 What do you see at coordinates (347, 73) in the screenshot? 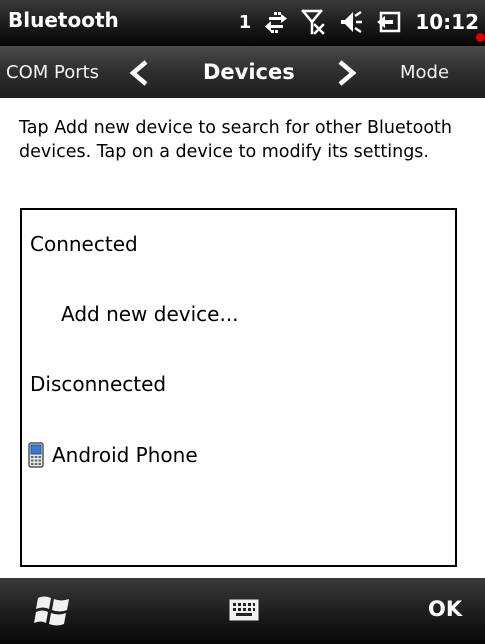
I see `chevron-right-icon` at bounding box center [347, 73].